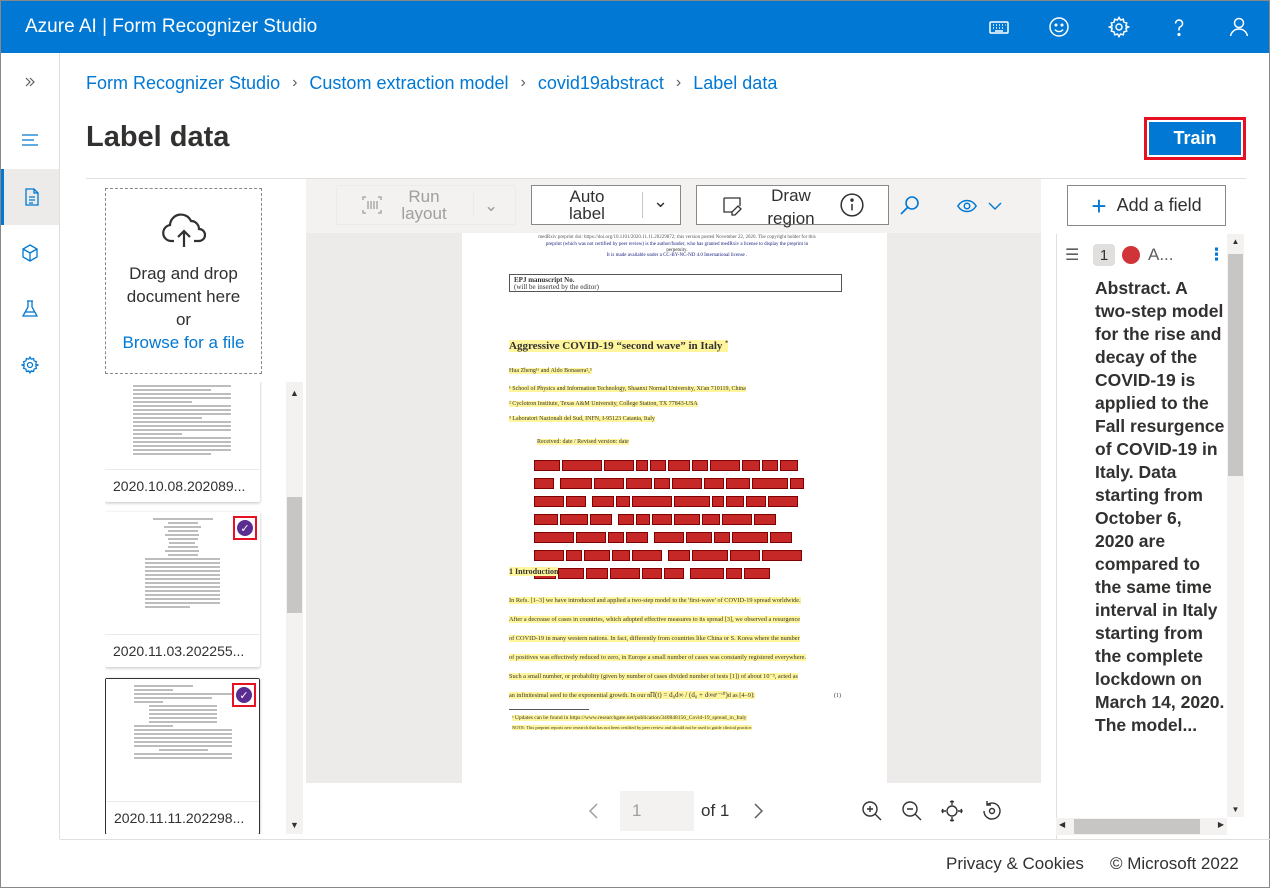 The height and width of the screenshot is (888, 1270). I want to click on zoom-in-icon, so click(872, 811).